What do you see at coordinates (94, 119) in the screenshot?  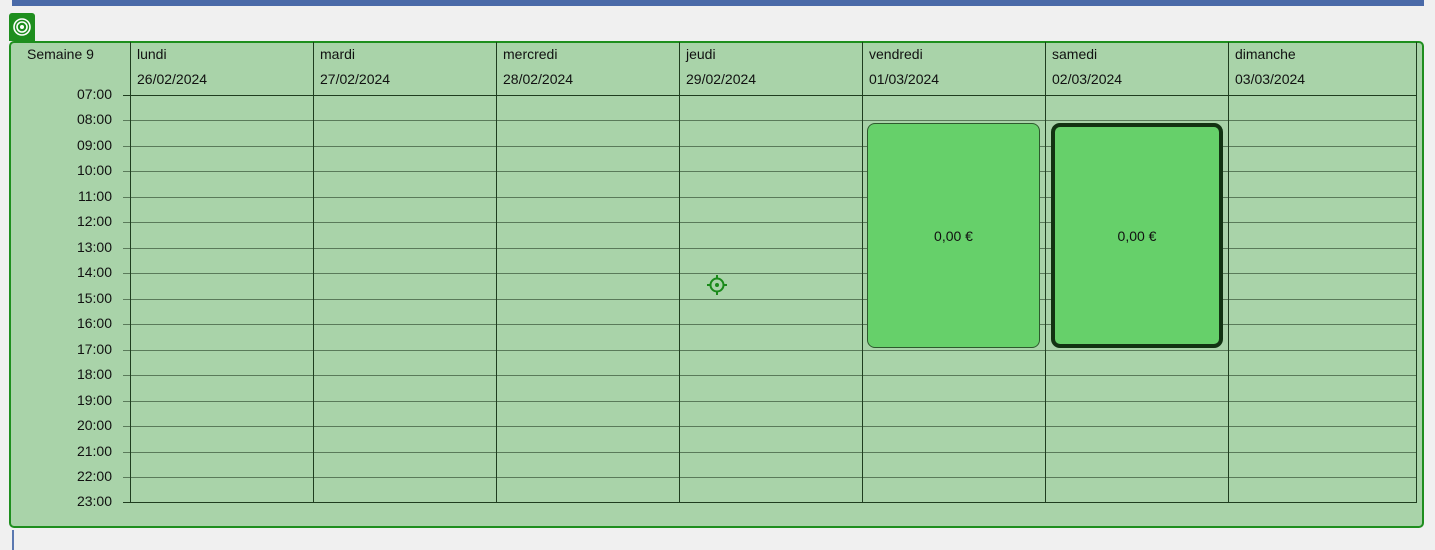 I see `hour-label: 08:00` at bounding box center [94, 119].